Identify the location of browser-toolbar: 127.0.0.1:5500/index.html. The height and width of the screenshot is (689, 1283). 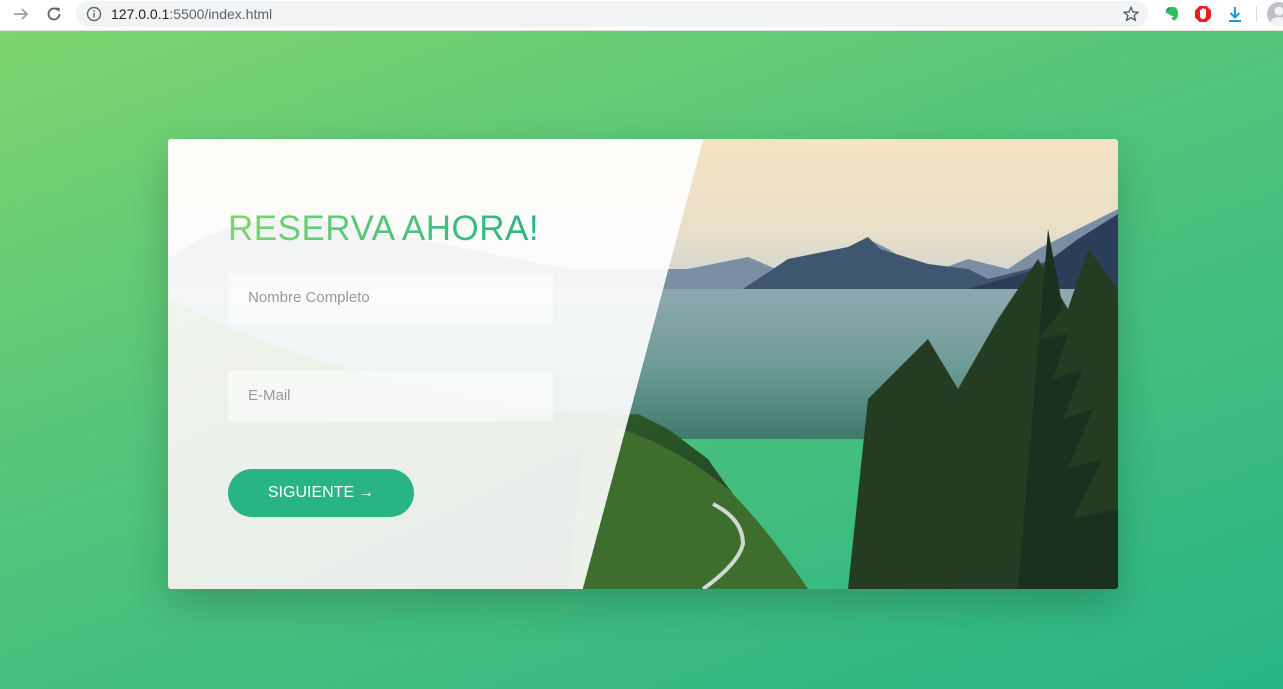
(641, 15).